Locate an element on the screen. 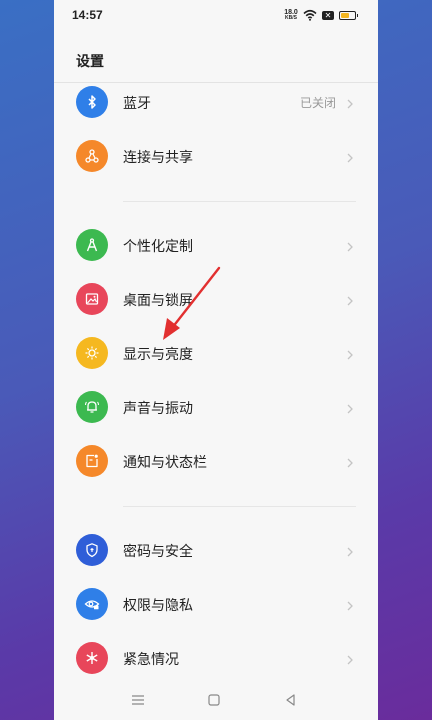 The image size is (432, 720). battery-icon is located at coordinates (348, 15).